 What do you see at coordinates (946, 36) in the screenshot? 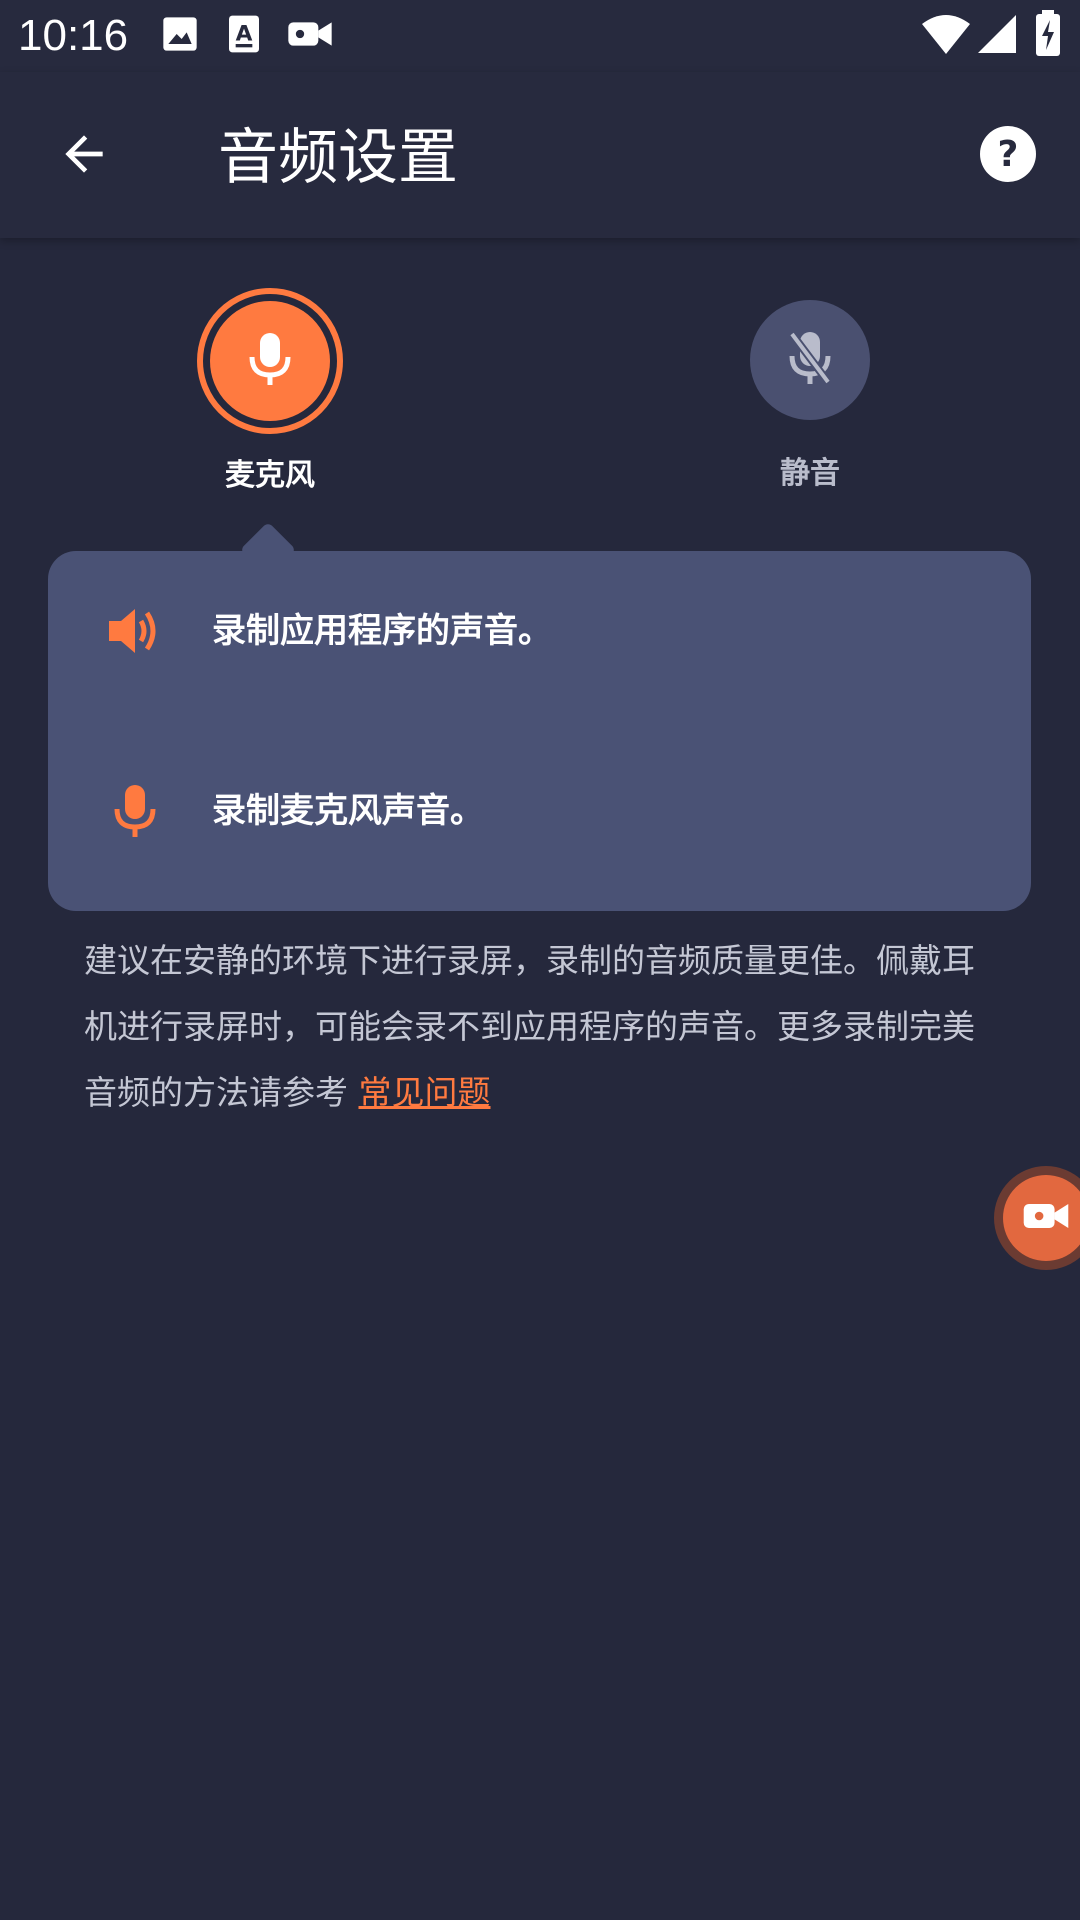
I see `wifi-icon` at bounding box center [946, 36].